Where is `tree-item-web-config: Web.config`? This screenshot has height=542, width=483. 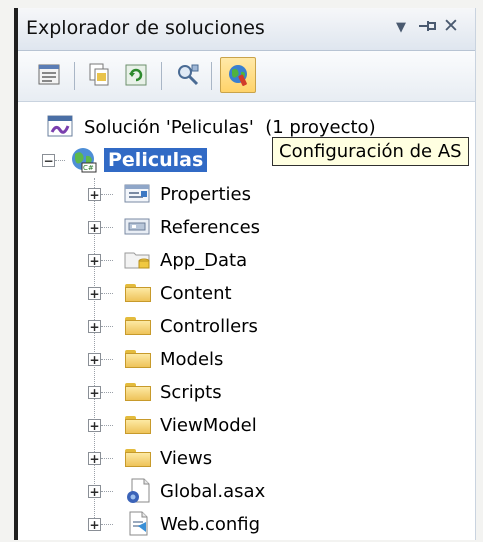 tree-item-web-config: Web.config is located at coordinates (192, 524).